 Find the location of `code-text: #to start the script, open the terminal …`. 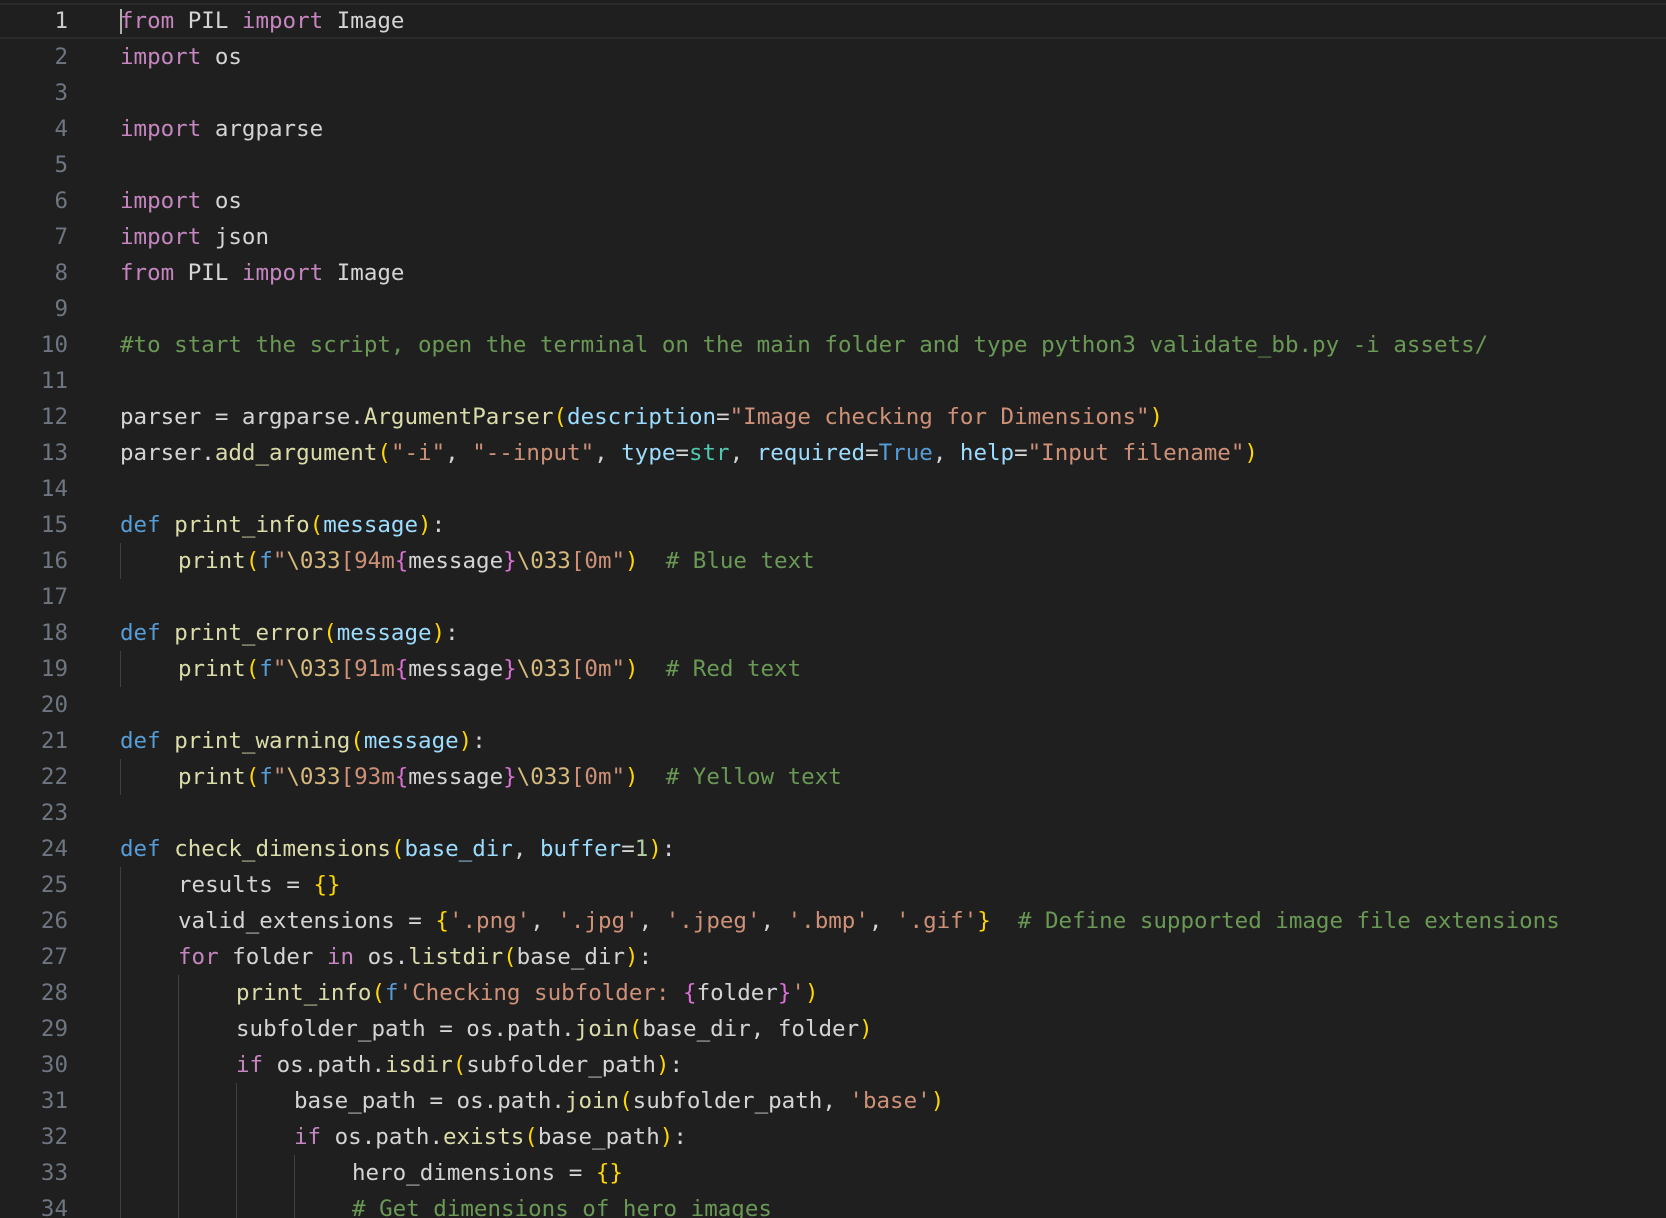

code-text: #to start the script, open the terminal … is located at coordinates (804, 345).